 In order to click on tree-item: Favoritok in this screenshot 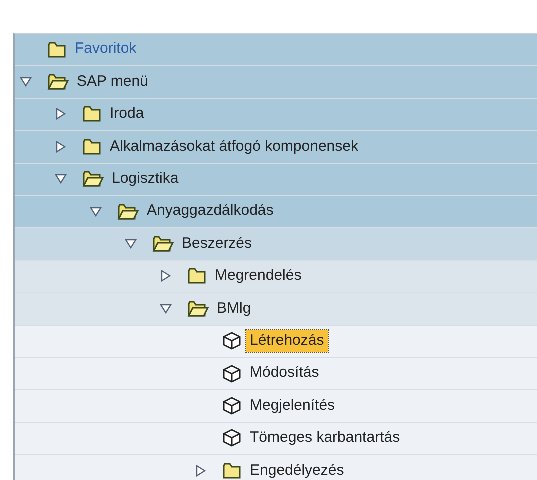, I will do `click(106, 49)`.